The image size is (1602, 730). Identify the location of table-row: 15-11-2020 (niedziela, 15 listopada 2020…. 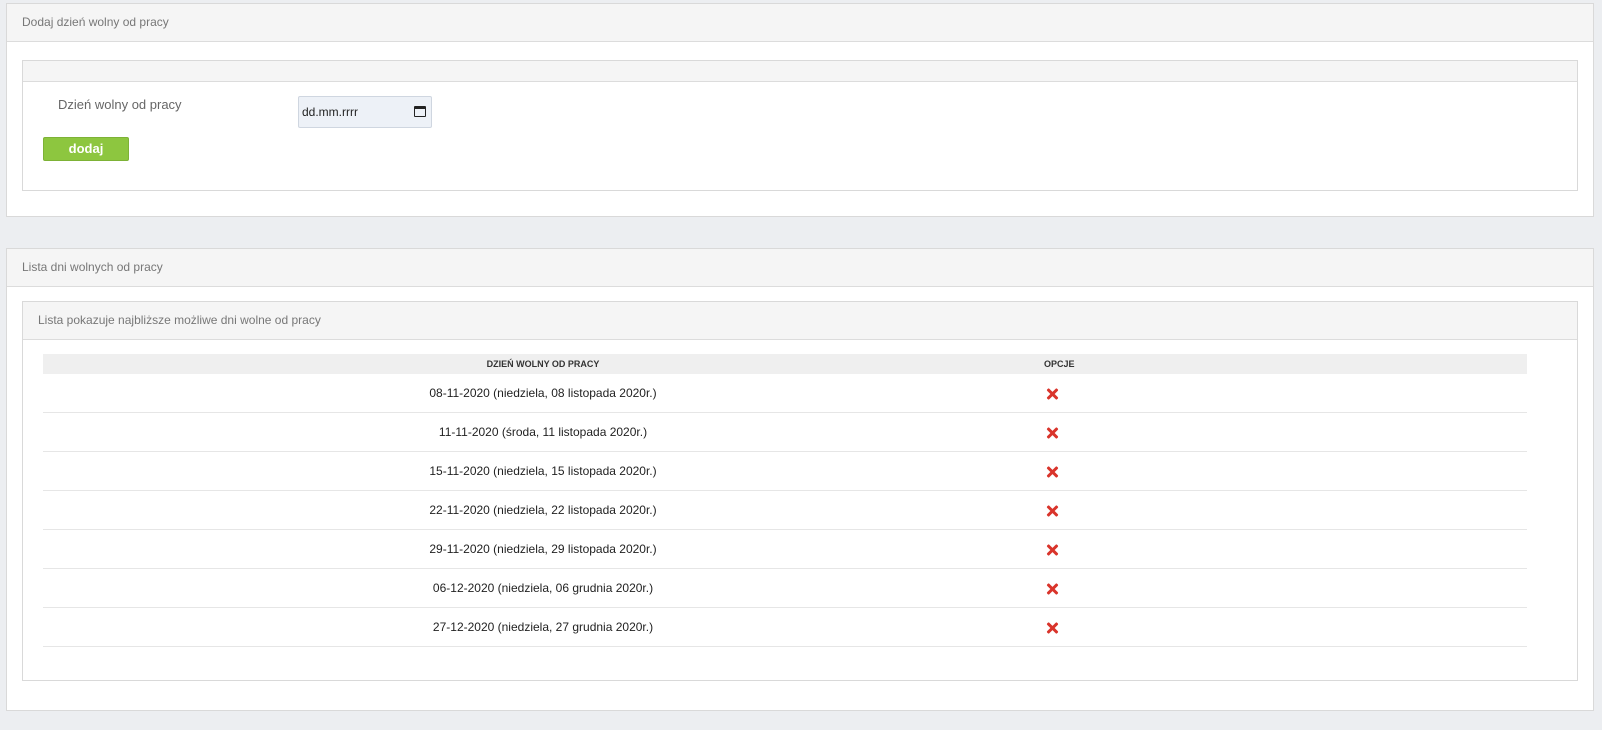
(785, 471).